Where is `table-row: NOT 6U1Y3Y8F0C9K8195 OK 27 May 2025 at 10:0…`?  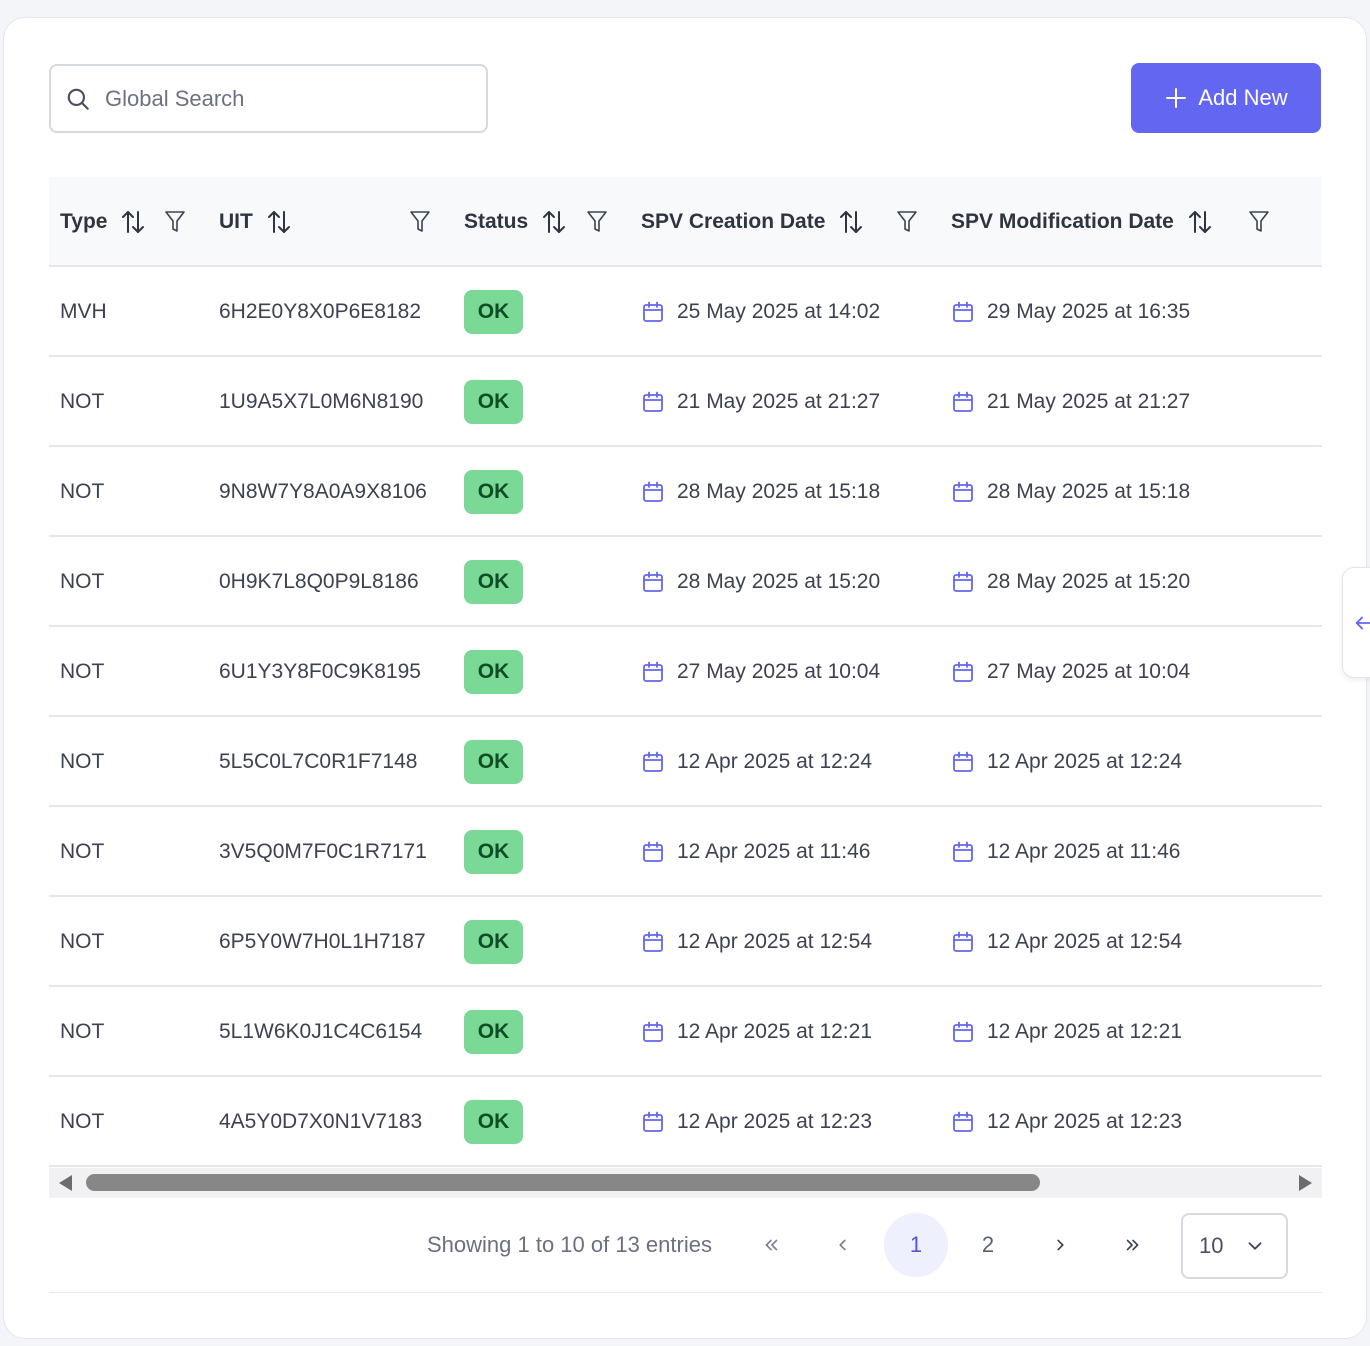 table-row: NOT 6U1Y3Y8F0C9K8195 OK 27 May 2025 at 10:0… is located at coordinates (685, 672).